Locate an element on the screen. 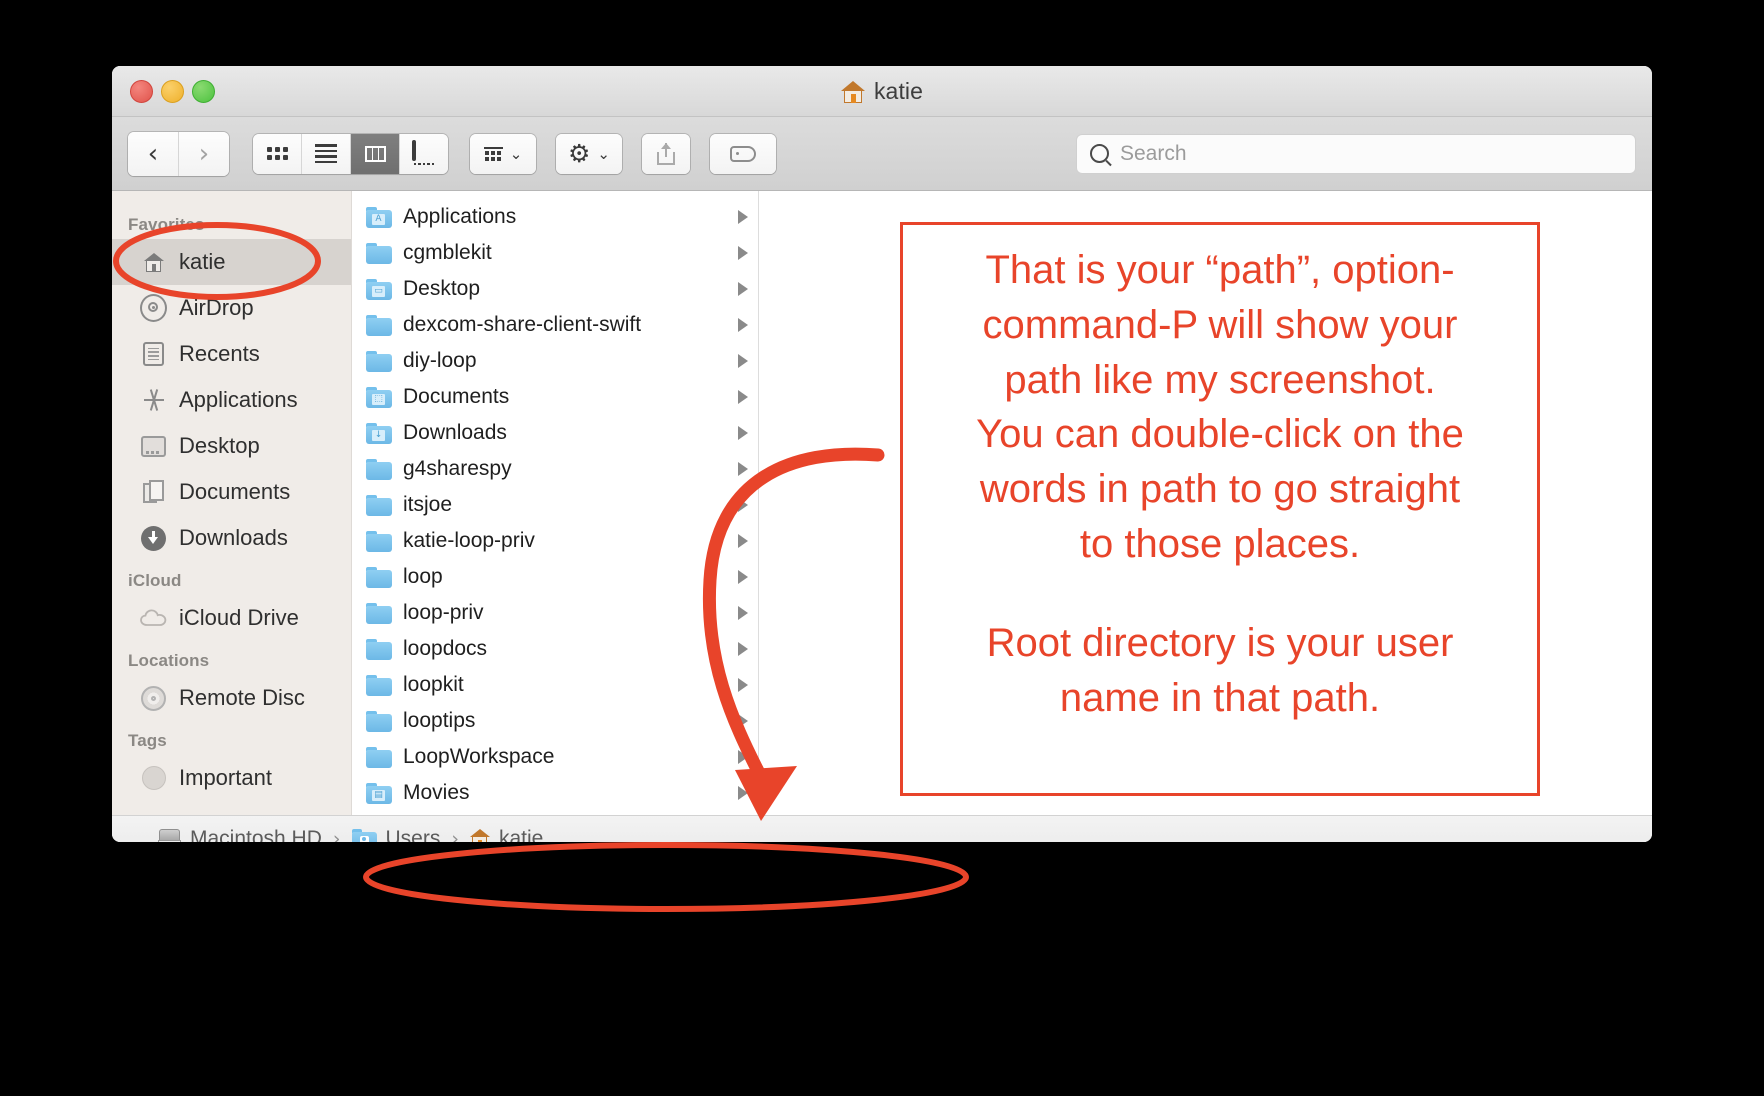 The image size is (1764, 1096). list-item: itsjoe is located at coordinates (555, 505).